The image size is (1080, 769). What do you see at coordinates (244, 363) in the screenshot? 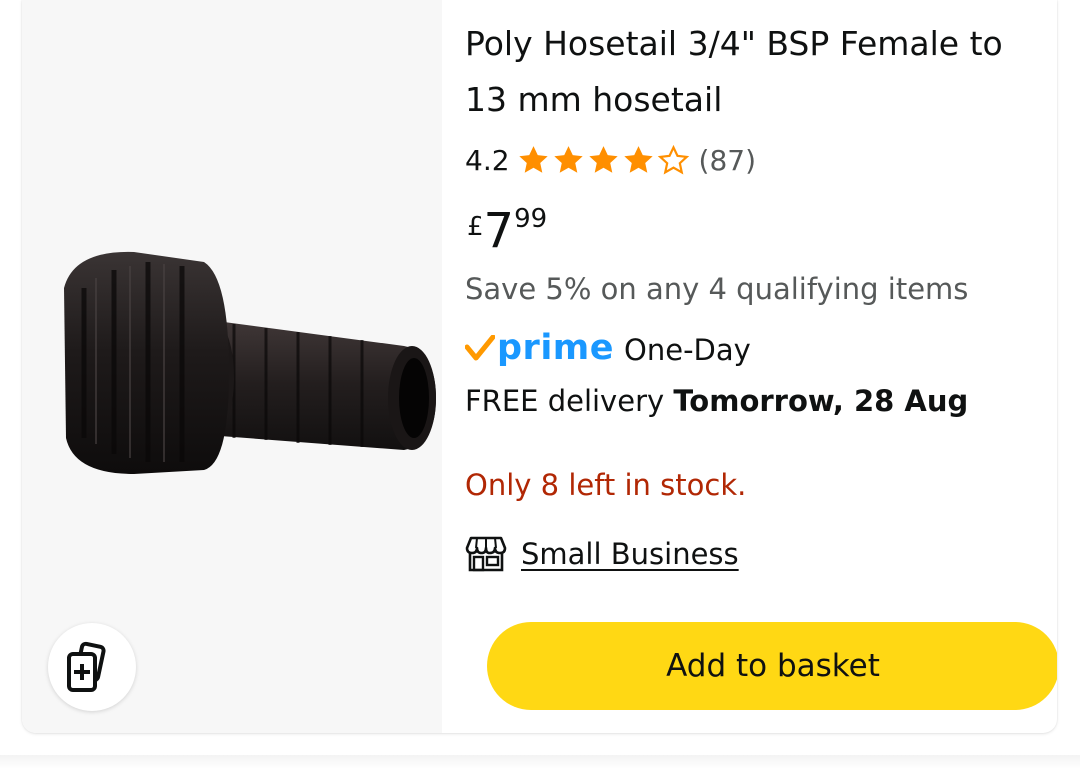
I see `product-image` at bounding box center [244, 363].